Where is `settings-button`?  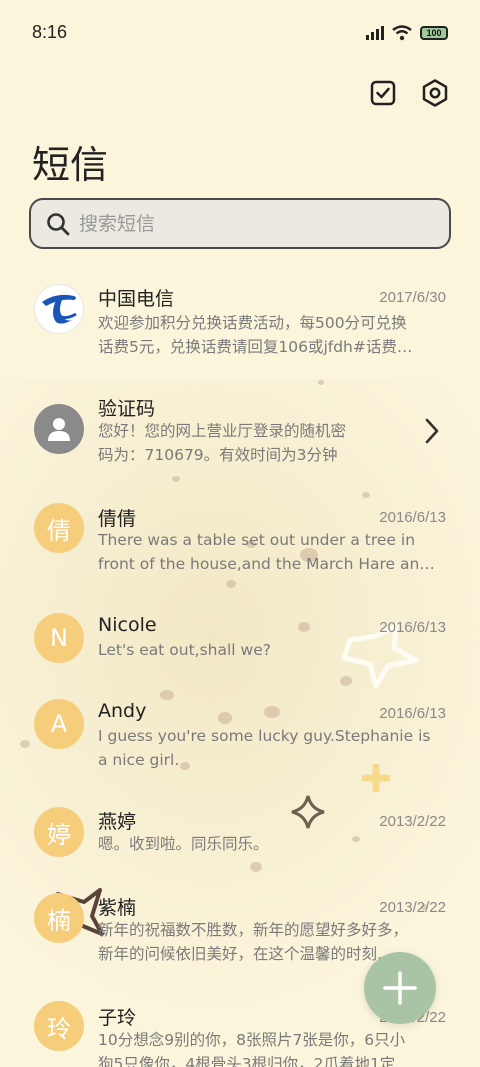
settings-button is located at coordinates (435, 93).